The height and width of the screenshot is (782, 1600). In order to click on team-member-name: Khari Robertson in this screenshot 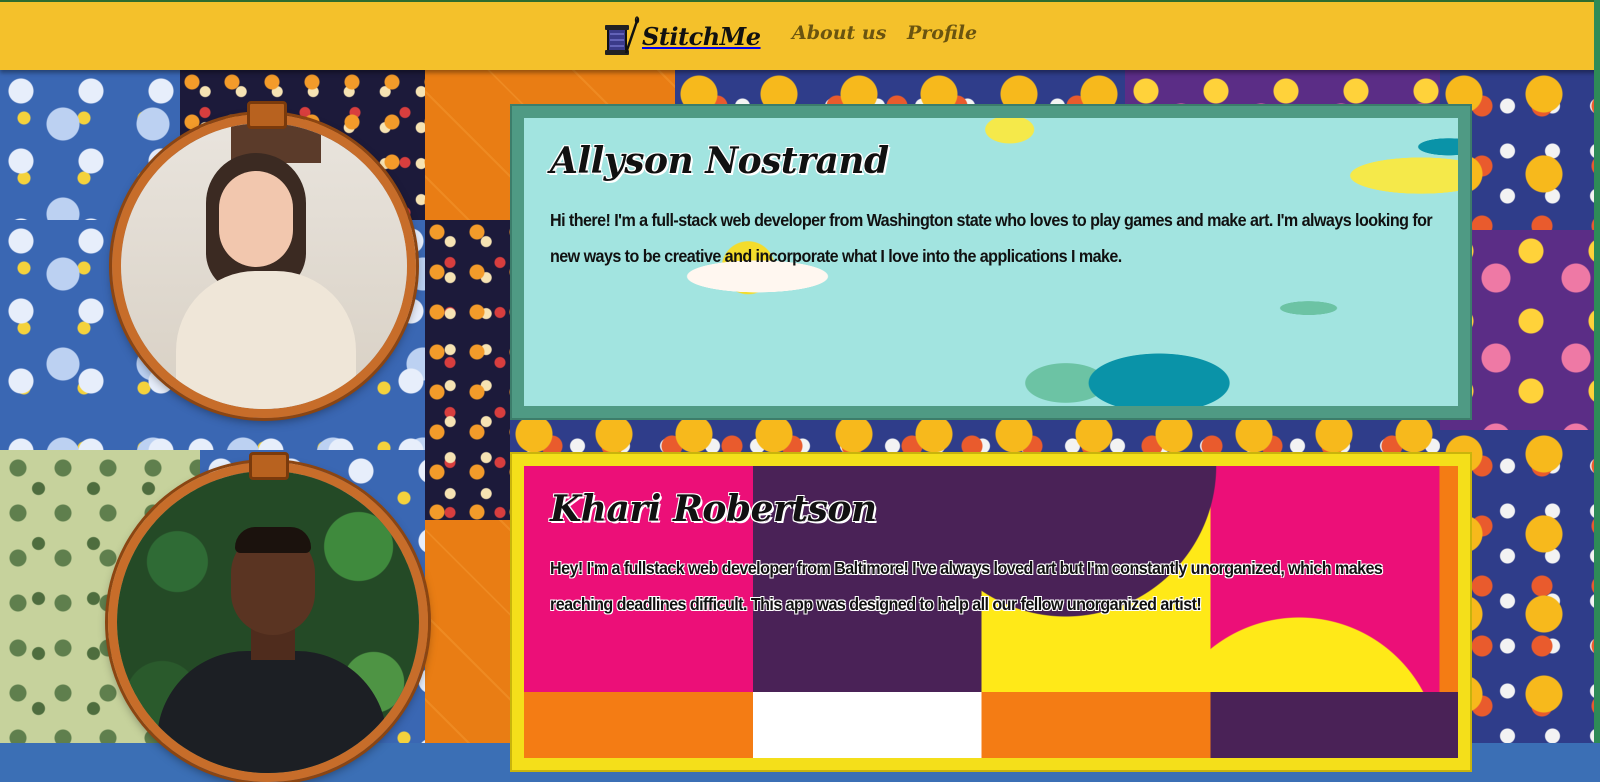, I will do `click(713, 509)`.